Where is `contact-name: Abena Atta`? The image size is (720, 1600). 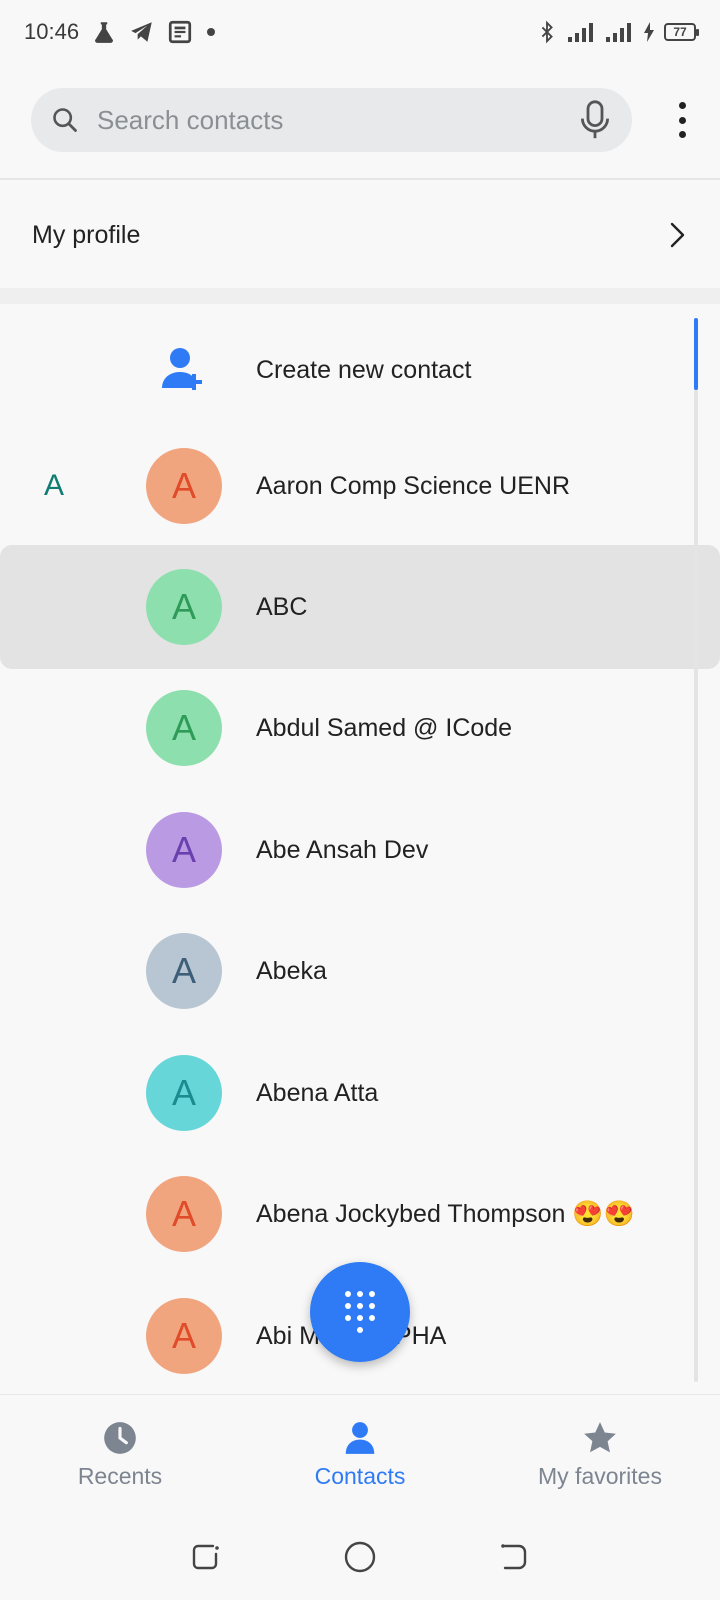
contact-name: Abena Atta is located at coordinates (317, 1092).